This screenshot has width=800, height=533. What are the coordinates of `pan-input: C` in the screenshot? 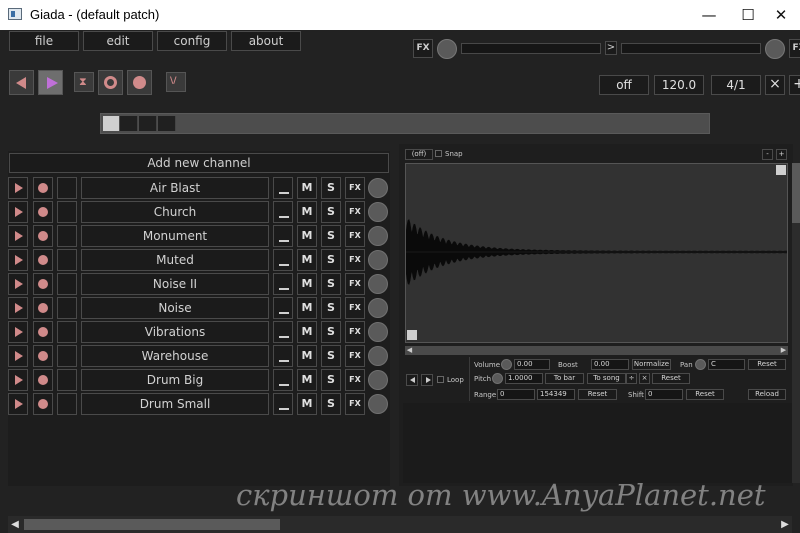 It's located at (726, 364).